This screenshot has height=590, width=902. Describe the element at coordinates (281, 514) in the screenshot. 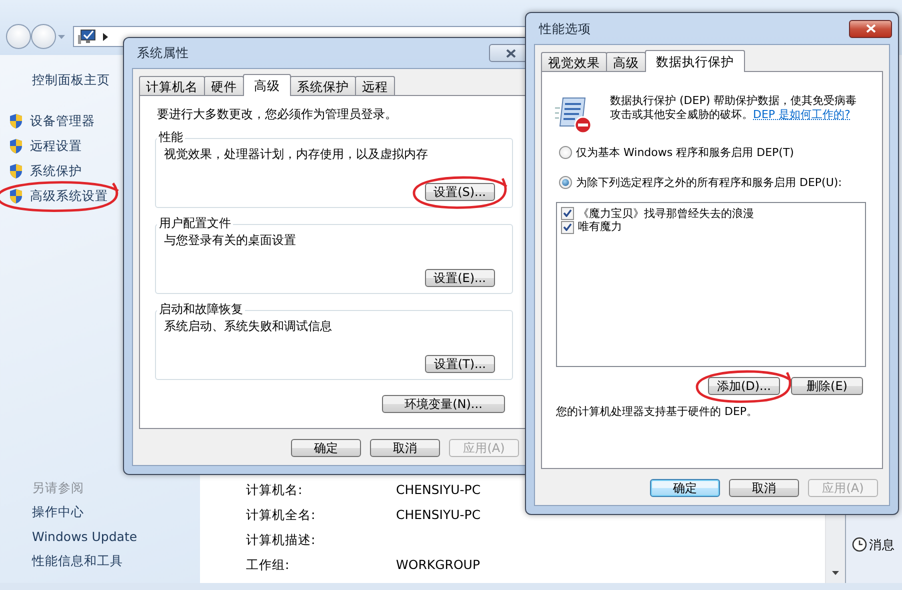

I see `info-label: 计算机全名:` at that location.